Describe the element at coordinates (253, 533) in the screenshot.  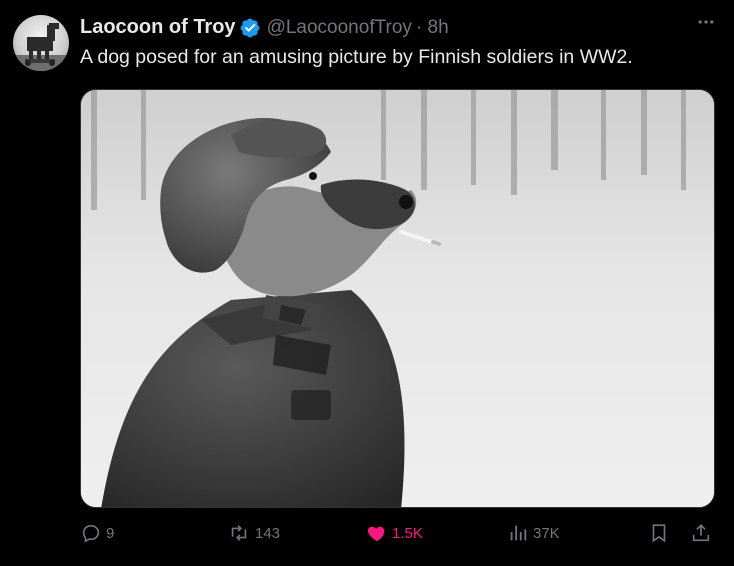
I see `repost-button: 143` at that location.